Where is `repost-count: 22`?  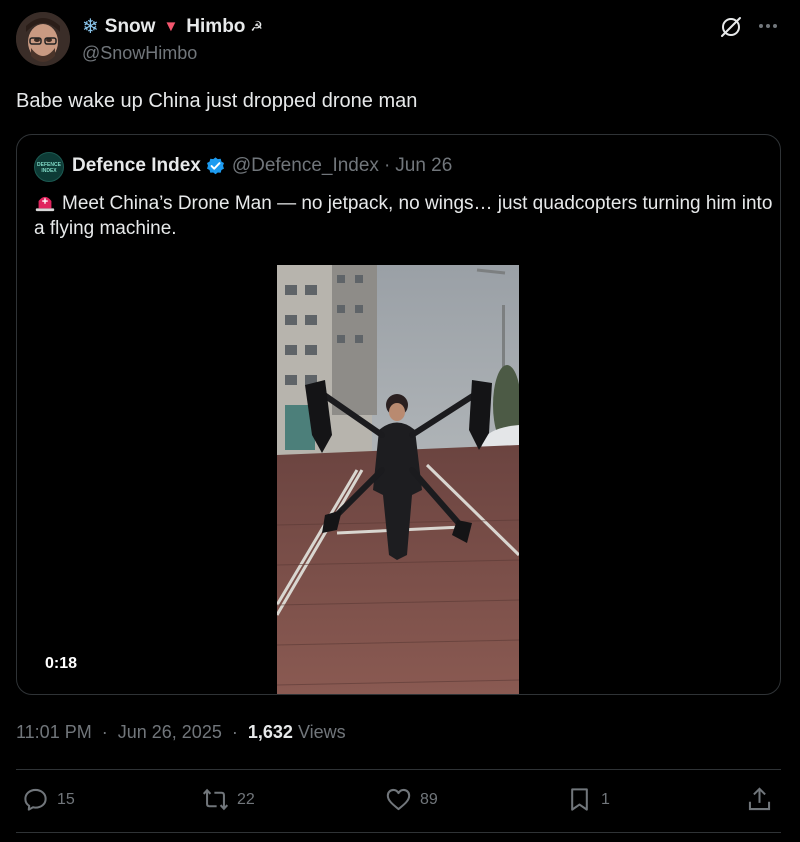 repost-count: 22 is located at coordinates (246, 799).